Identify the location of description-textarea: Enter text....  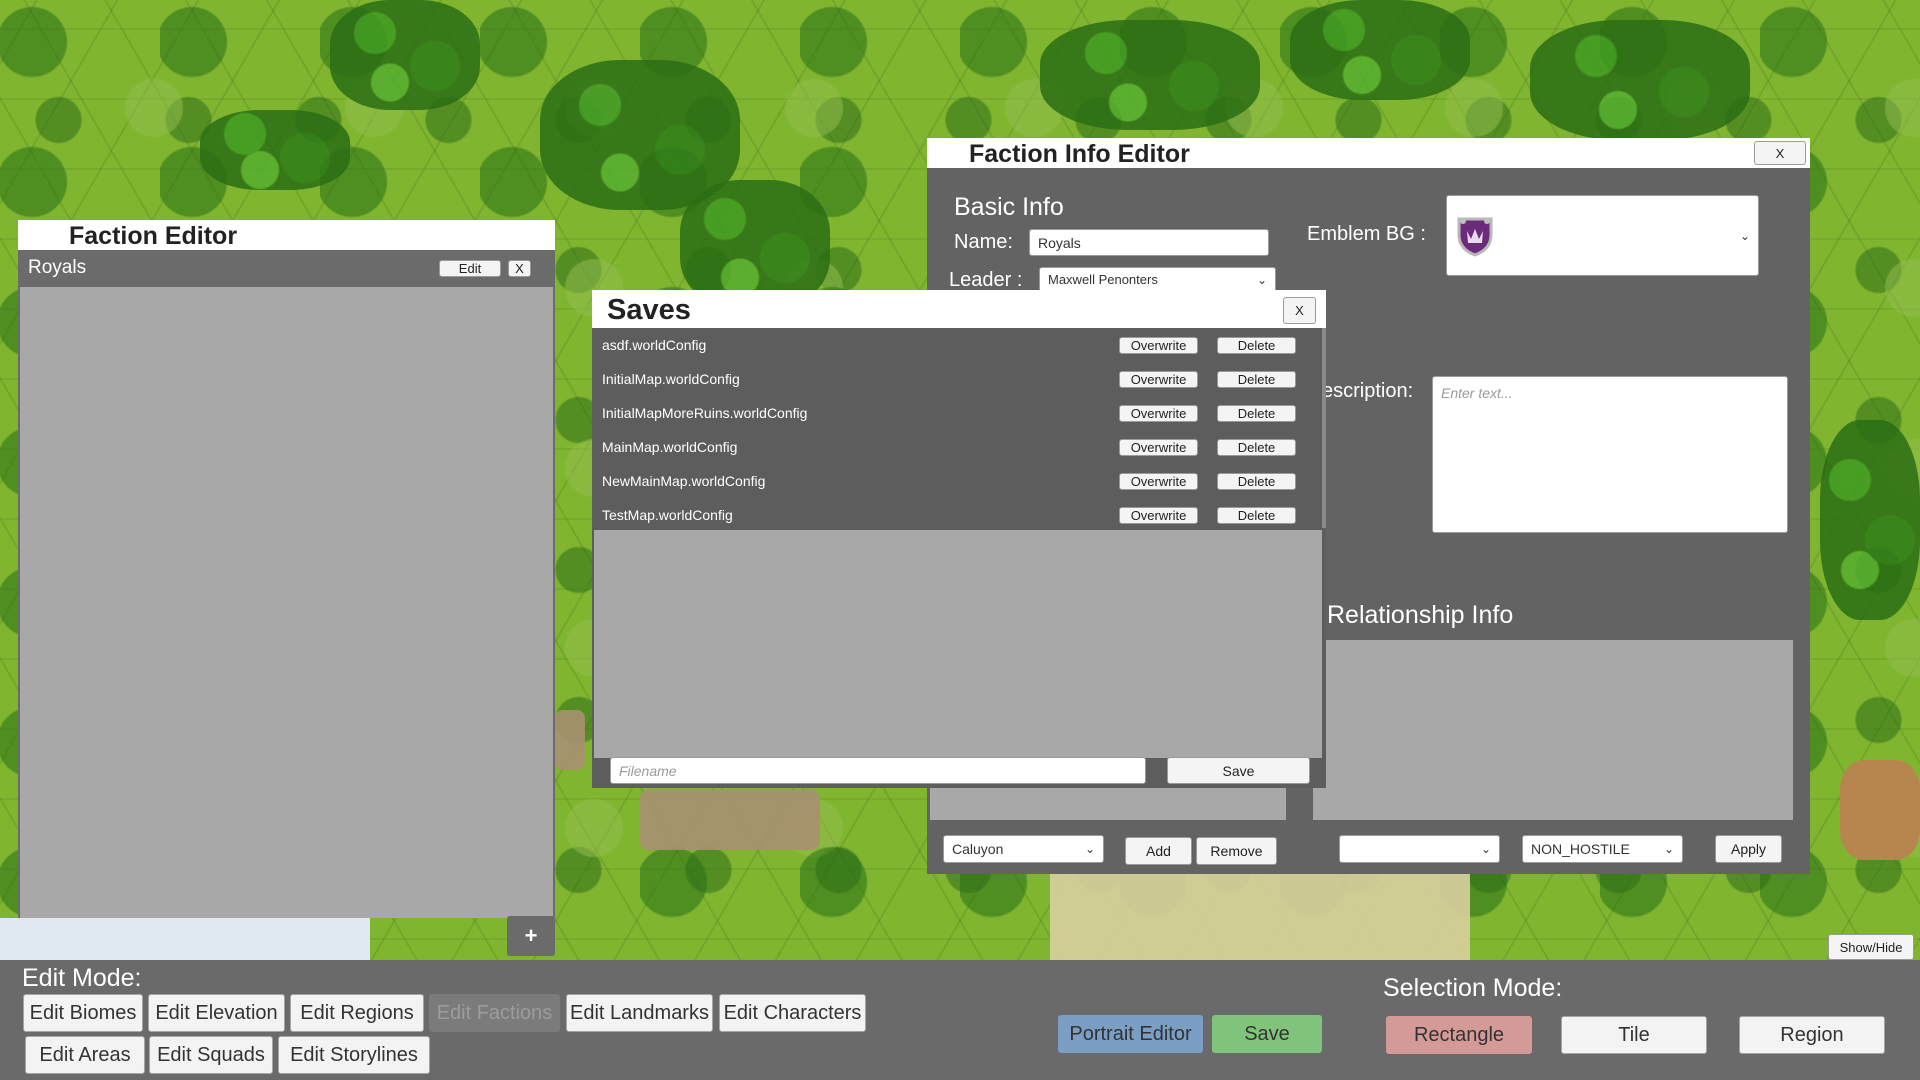
(1610, 454).